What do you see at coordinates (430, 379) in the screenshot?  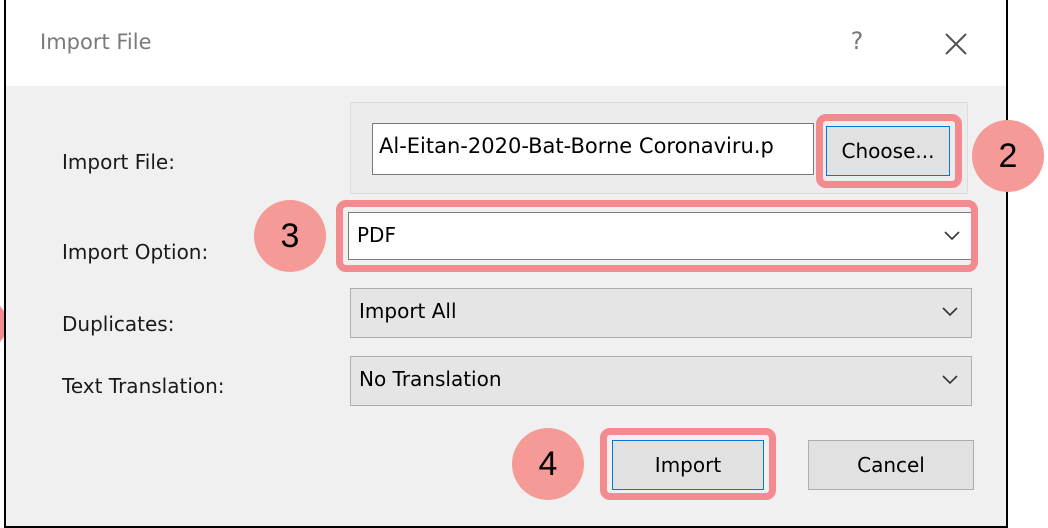 I see `text-translation-value: No Translation` at bounding box center [430, 379].